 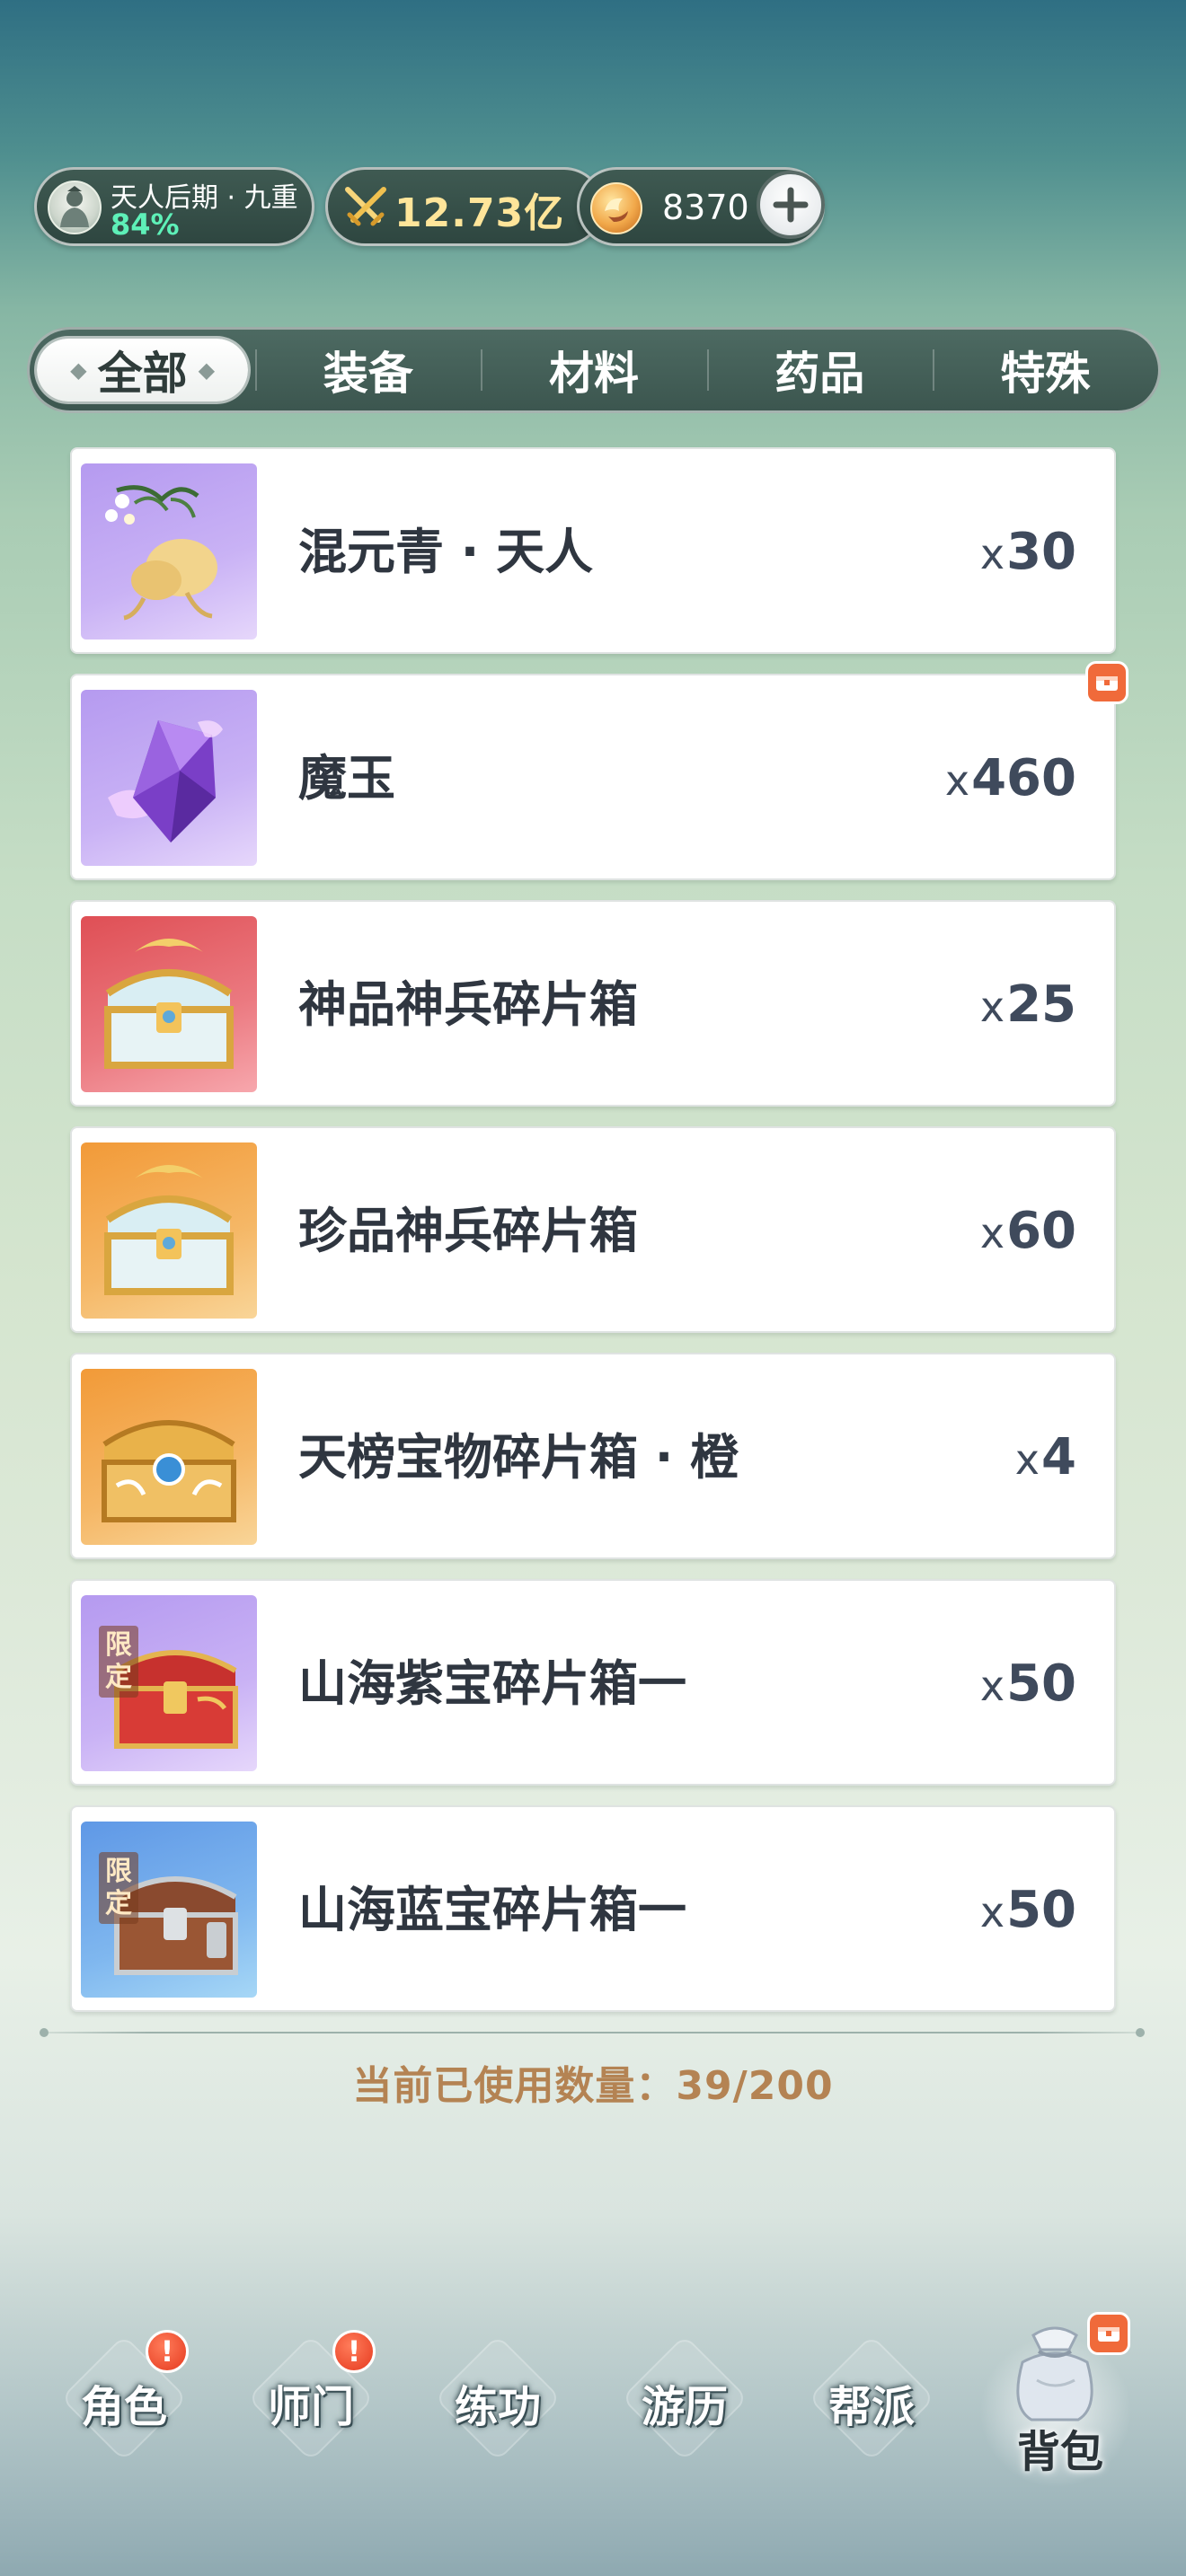 I want to click on jade-coin-icon, so click(x=616, y=208).